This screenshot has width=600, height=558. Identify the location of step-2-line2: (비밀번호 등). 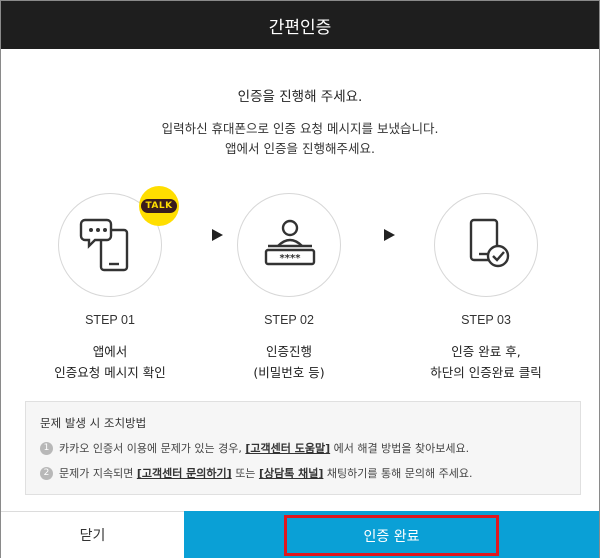
(289, 372).